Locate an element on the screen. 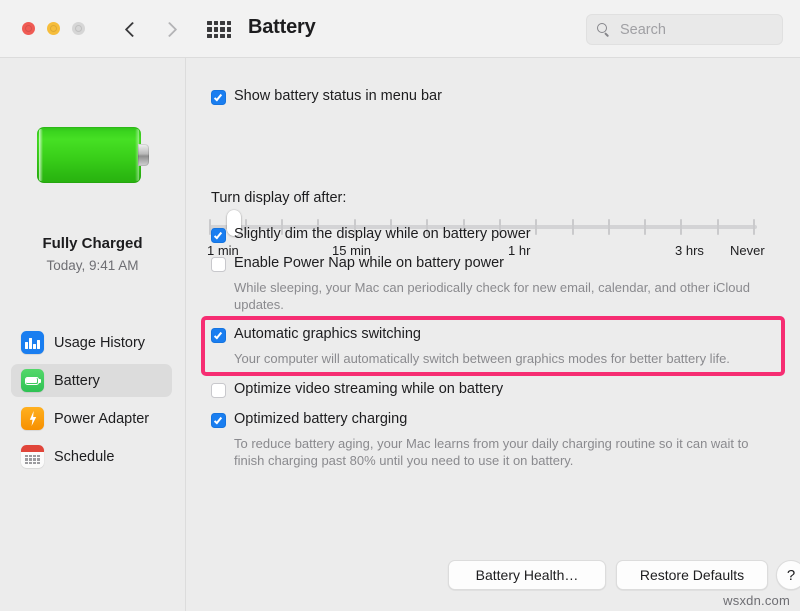 This screenshot has height=611, width=800. slider-tick-label: Never is located at coordinates (747, 250).